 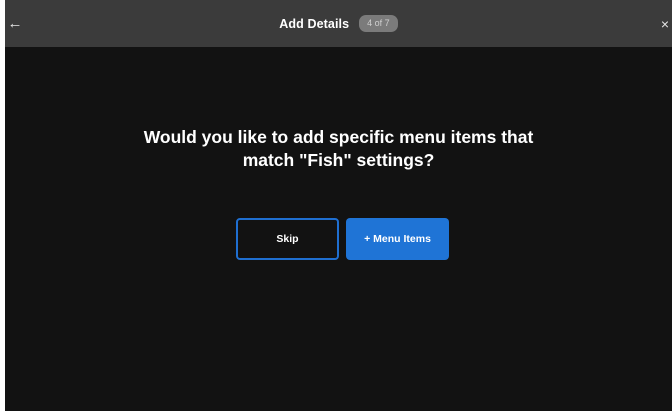 I want to click on skip-button-label: Skip, so click(x=287, y=239).